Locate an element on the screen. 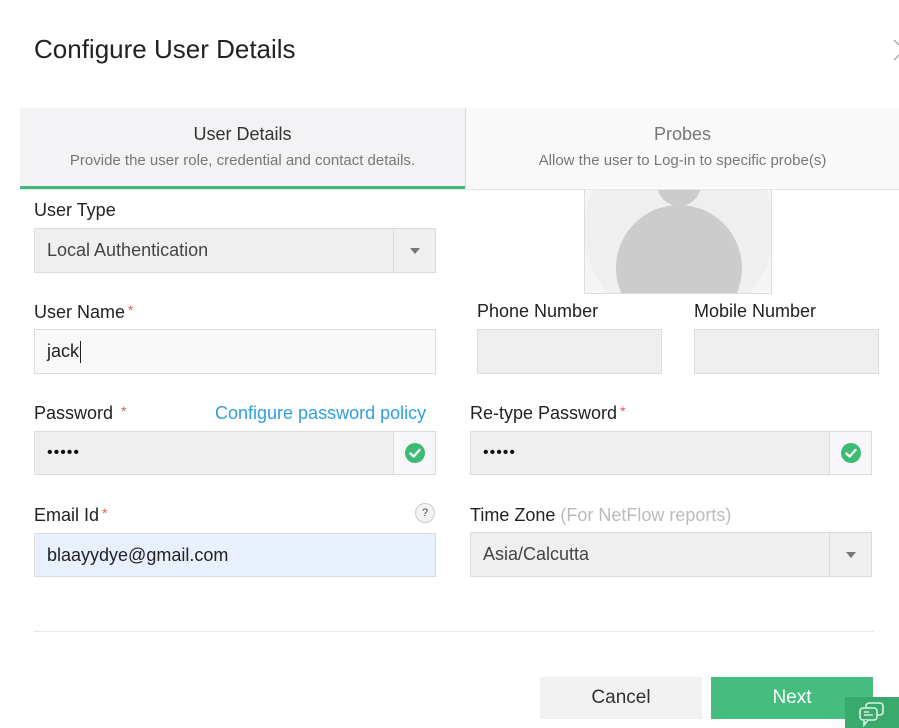  help-icon: ? is located at coordinates (425, 513).